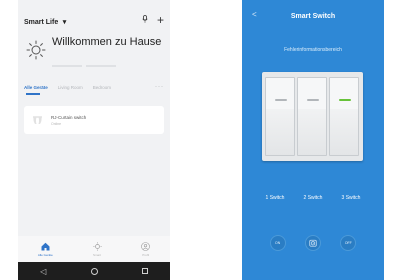 The width and height of the screenshot is (394, 280). I want to click on all-off-button: OFF, so click(348, 243).